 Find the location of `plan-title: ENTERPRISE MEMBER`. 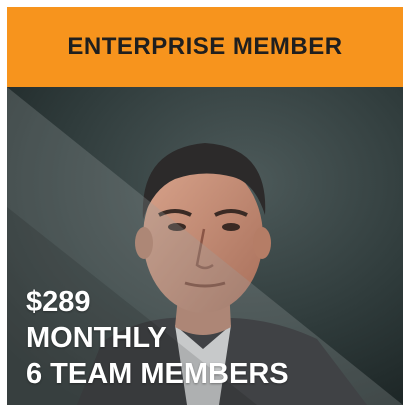

plan-title: ENTERPRISE MEMBER is located at coordinates (205, 46).